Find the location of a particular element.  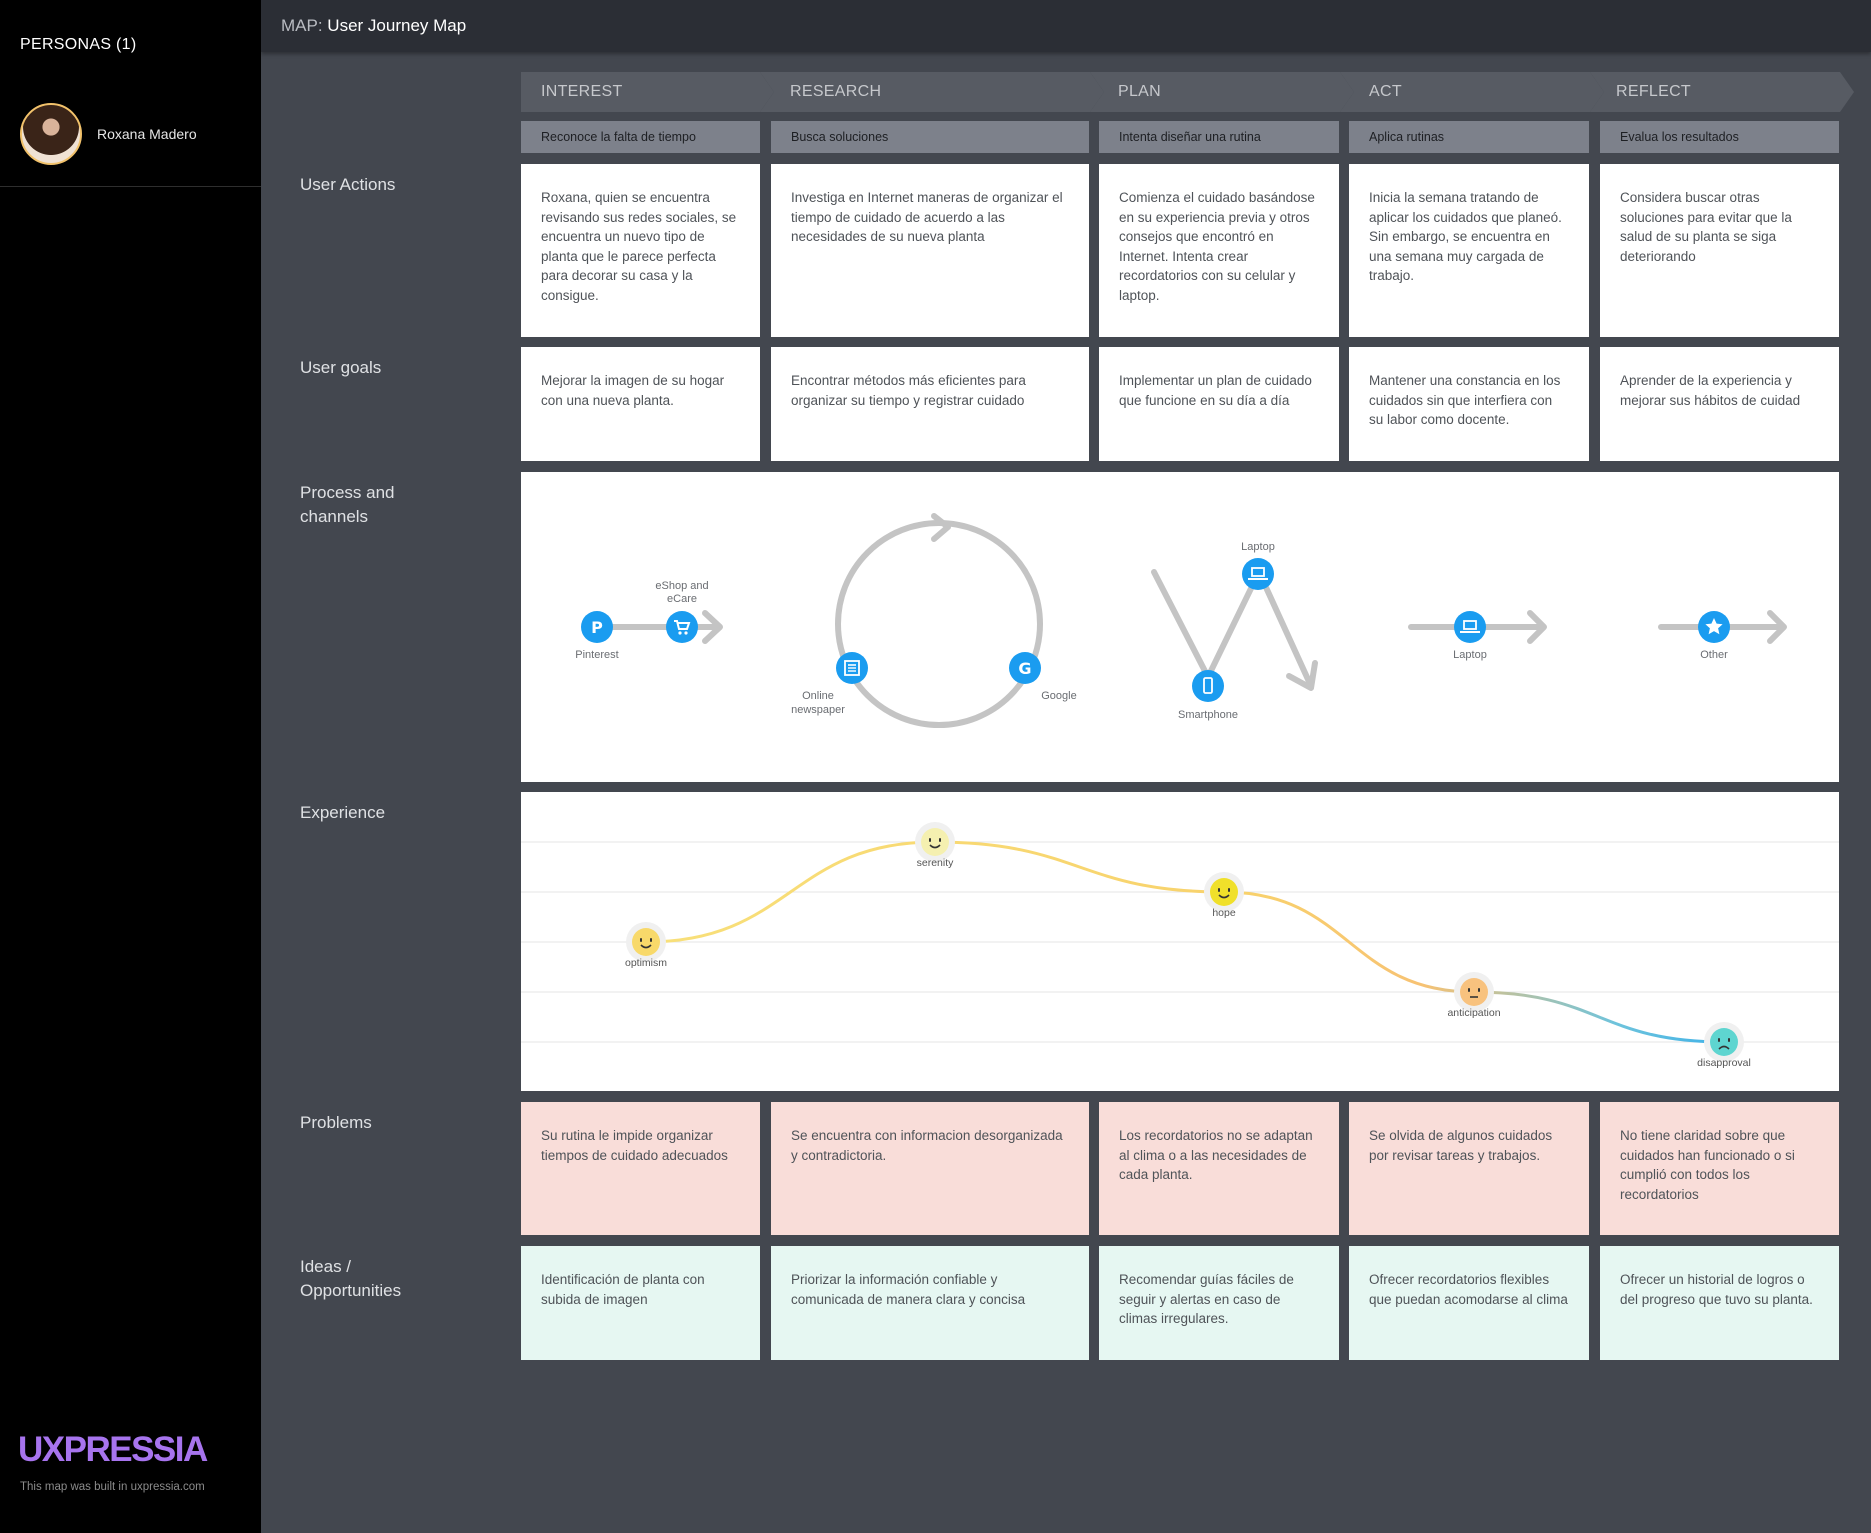

phase-reflect: REFLECT is located at coordinates (1722, 92).